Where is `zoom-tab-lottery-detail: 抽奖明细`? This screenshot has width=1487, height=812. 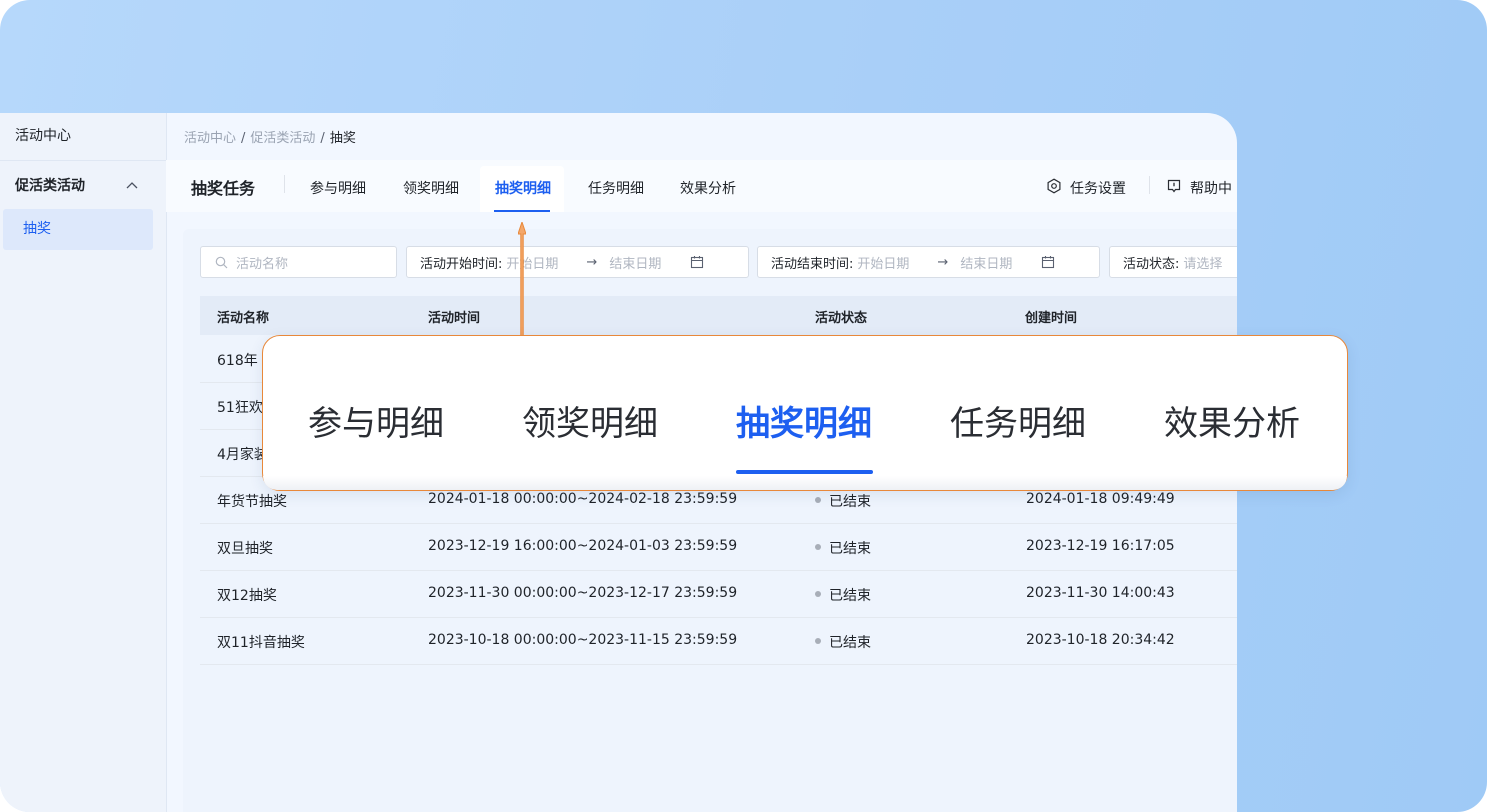 zoom-tab-lottery-detail: 抽奖明细 is located at coordinates (804, 420).